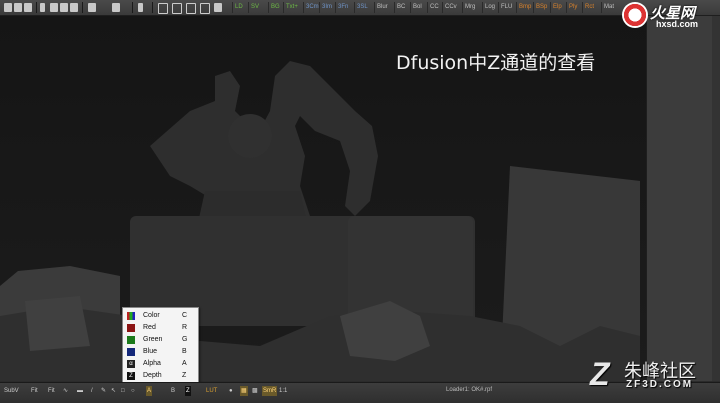 This screenshot has height=403, width=720. What do you see at coordinates (113, 391) in the screenshot?
I see `arrow-tool-icon: ↖` at bounding box center [113, 391].